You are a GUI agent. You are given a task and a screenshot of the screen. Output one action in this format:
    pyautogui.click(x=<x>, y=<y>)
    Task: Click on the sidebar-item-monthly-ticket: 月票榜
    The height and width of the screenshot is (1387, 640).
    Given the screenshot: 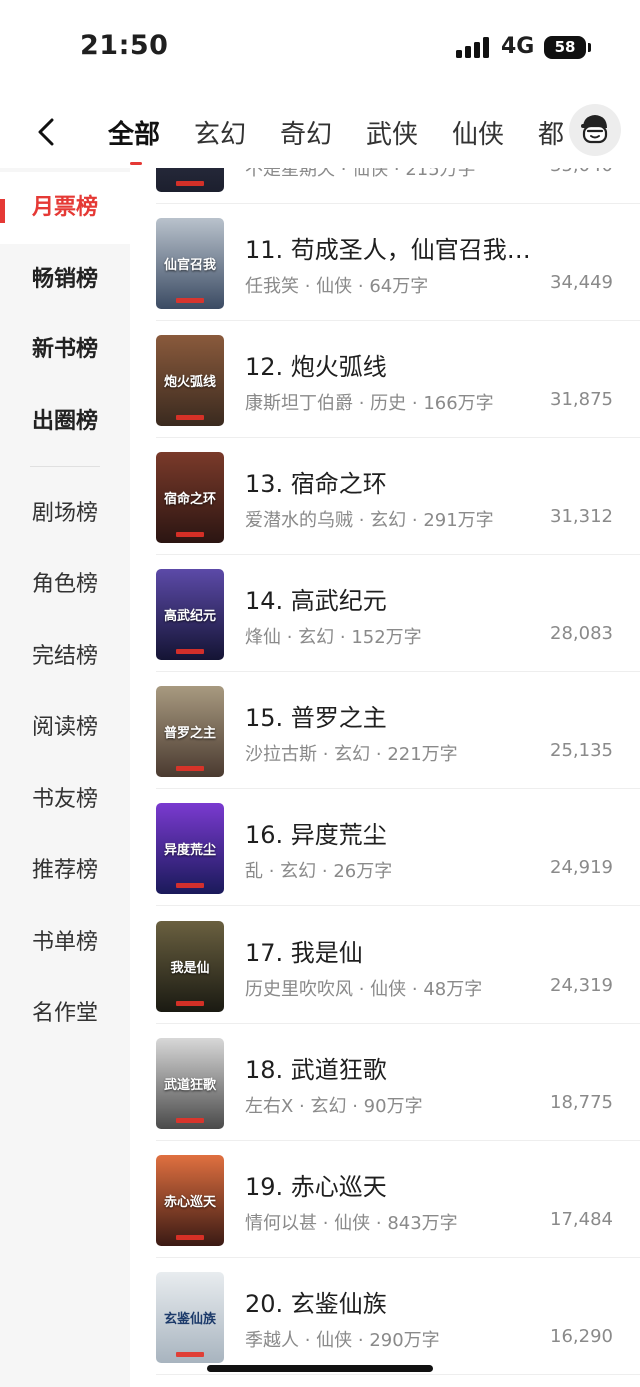 What is the action you would take?
    pyautogui.click(x=65, y=208)
    